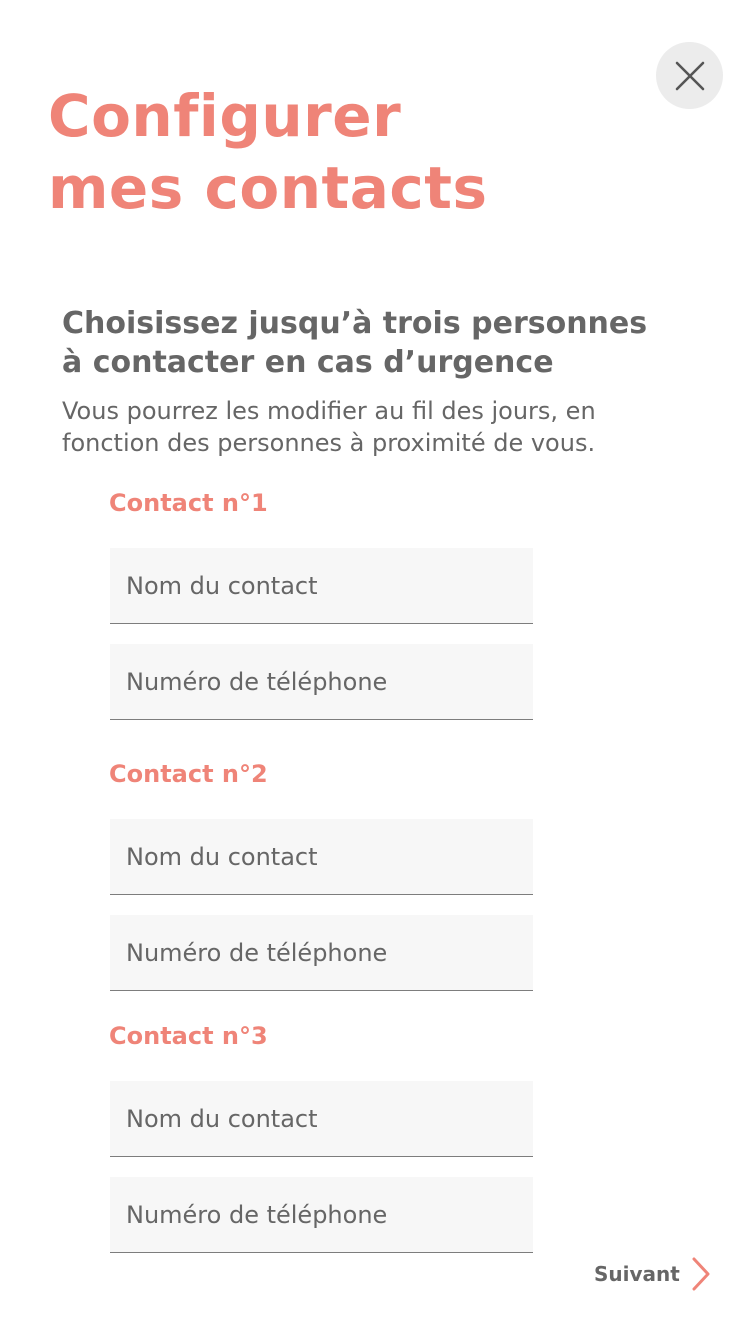 The image size is (750, 1334). Describe the element at coordinates (225, 116) in the screenshot. I see `page-title-line-1: Configurer` at that location.